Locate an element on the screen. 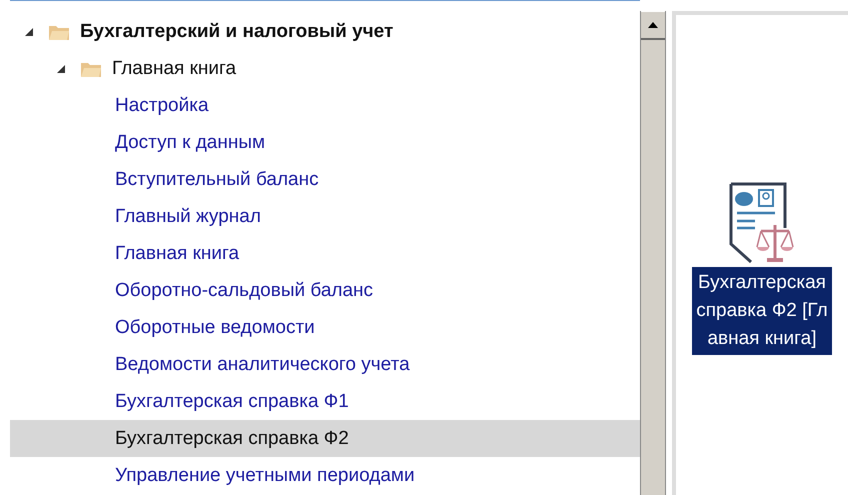 Image resolution: width=848 pixels, height=495 pixels. tree-item: Вступительный баланс is located at coordinates (325, 179).